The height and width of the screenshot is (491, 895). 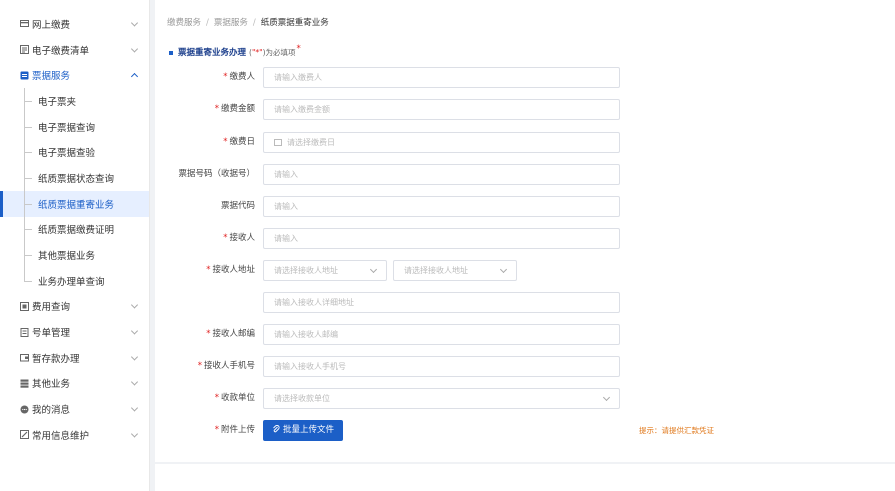 What do you see at coordinates (239, 238) in the screenshot?
I see `recipient-label: * 接收人` at bounding box center [239, 238].